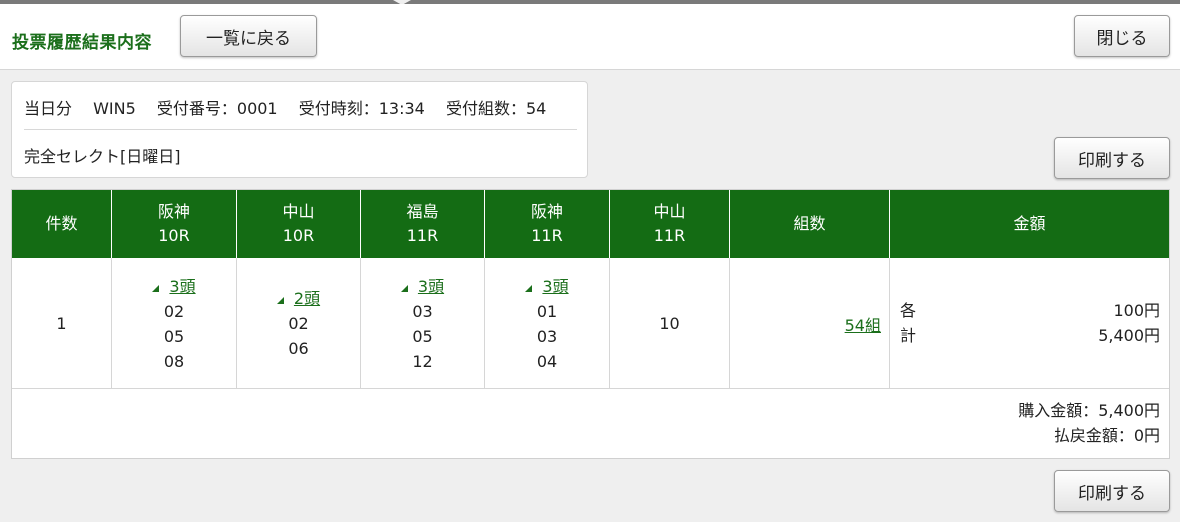 The height and width of the screenshot is (522, 1180). I want to click on race-2-heads-link: 2頭, so click(298, 298).